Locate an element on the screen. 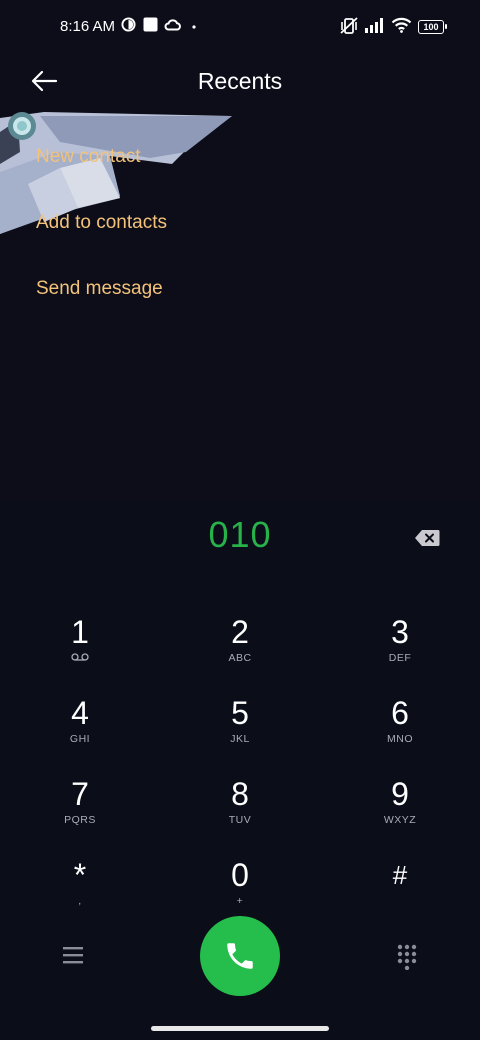  key-5: 5 JKL is located at coordinates (240, 729).